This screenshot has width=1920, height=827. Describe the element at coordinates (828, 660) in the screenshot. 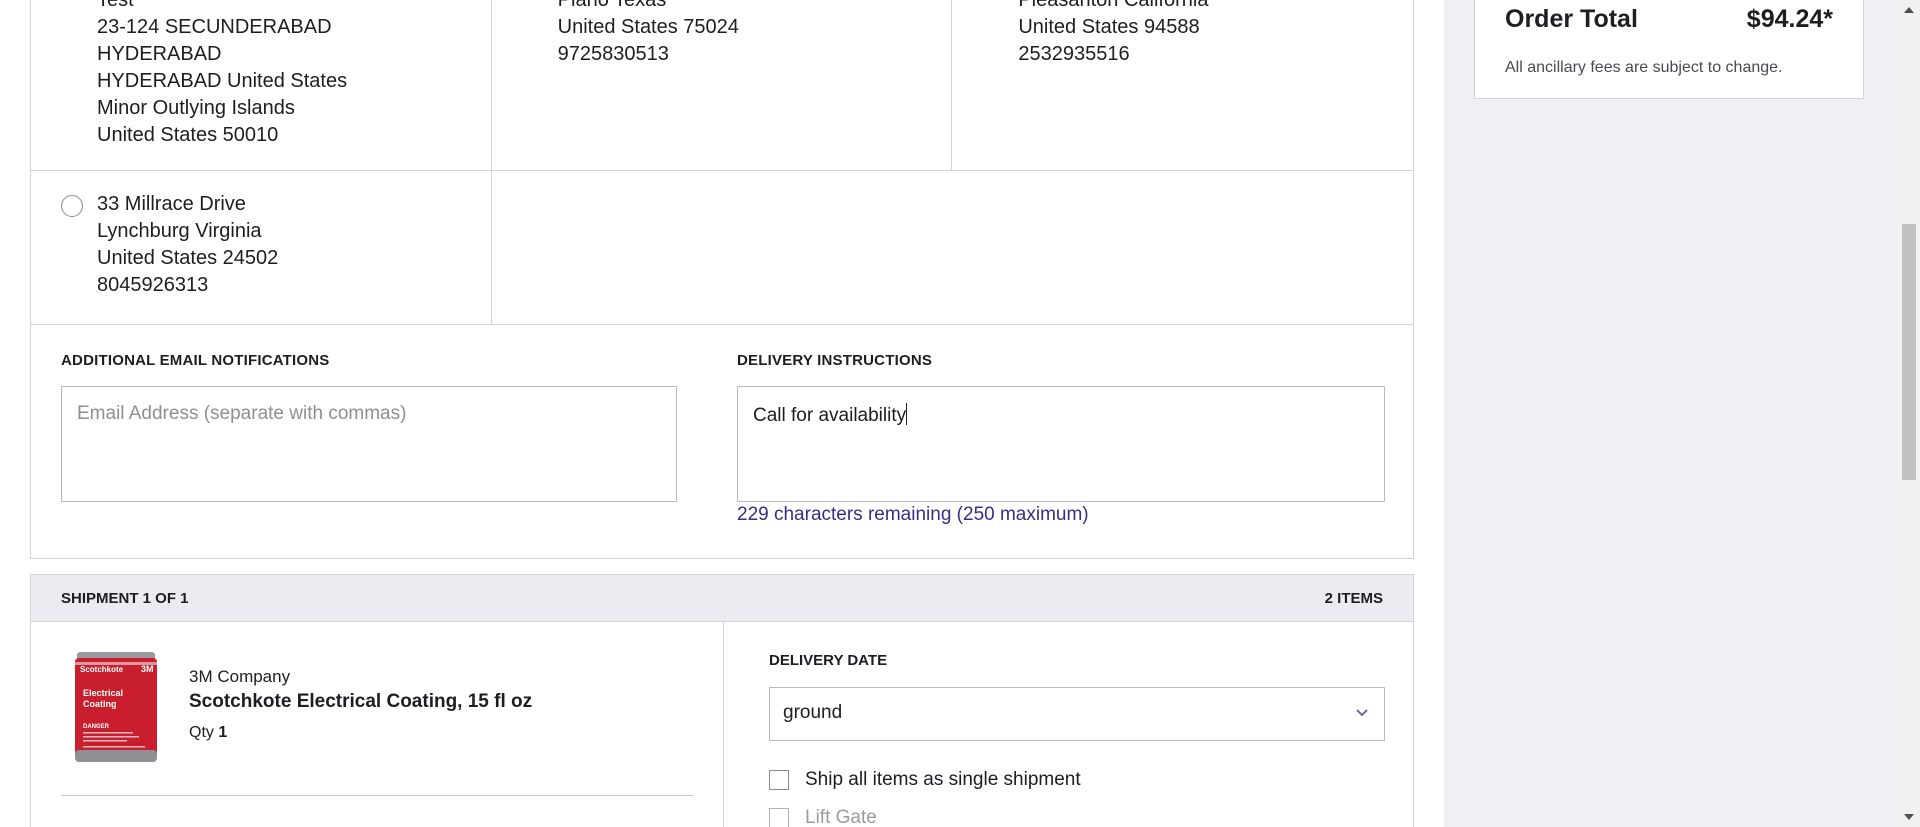

I see `delivery-date-label: DELIVERY DATE` at that location.